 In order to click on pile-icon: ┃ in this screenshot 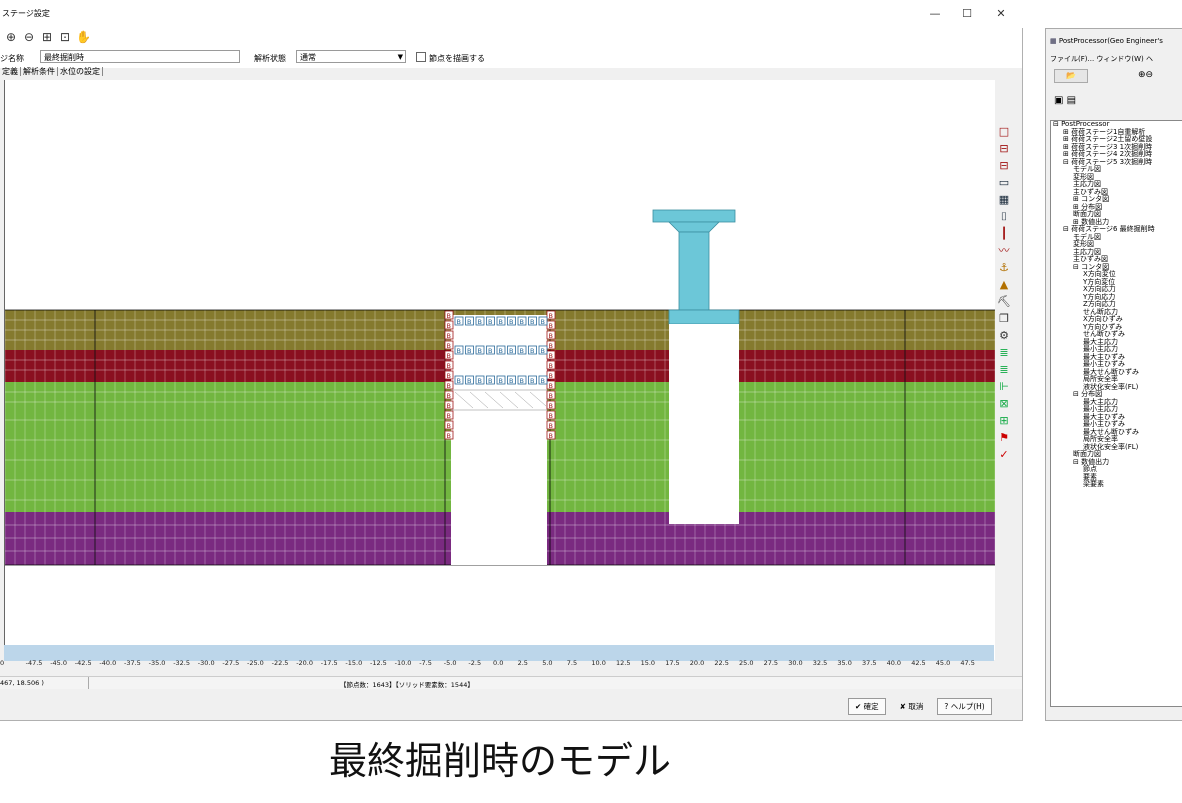, I will do `click(1004, 233)`.